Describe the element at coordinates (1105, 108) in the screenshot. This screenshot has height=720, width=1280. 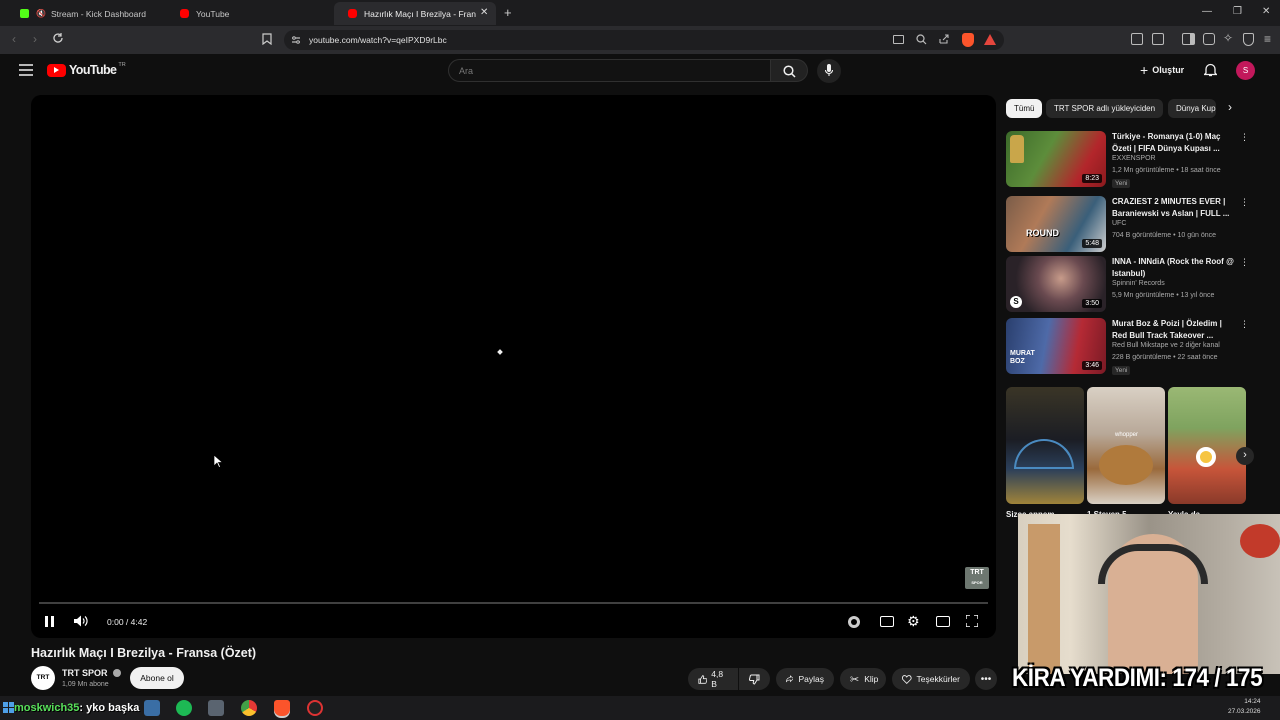
I see `chip-from-uploader: TRT SPOR adlı yükleyiciden` at that location.